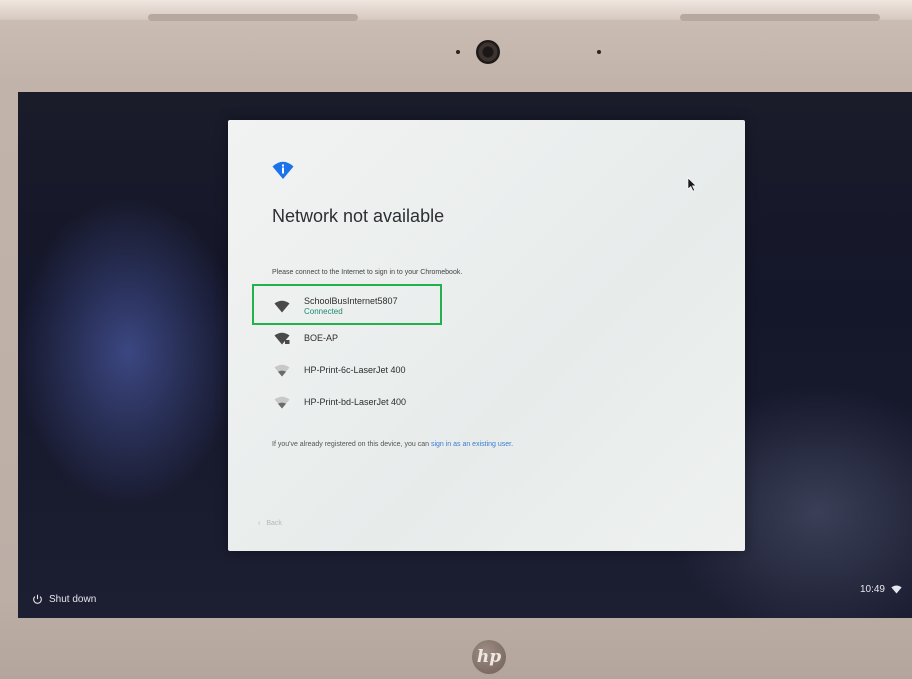  I want to click on network-name: BOE-AP, so click(321, 338).